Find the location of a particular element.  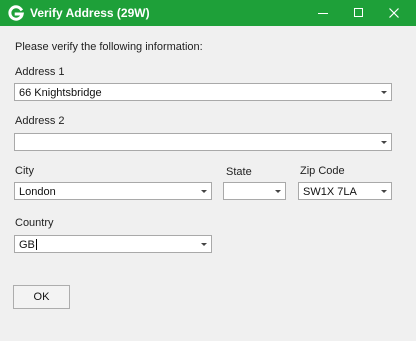

city-label: City is located at coordinates (24, 171).